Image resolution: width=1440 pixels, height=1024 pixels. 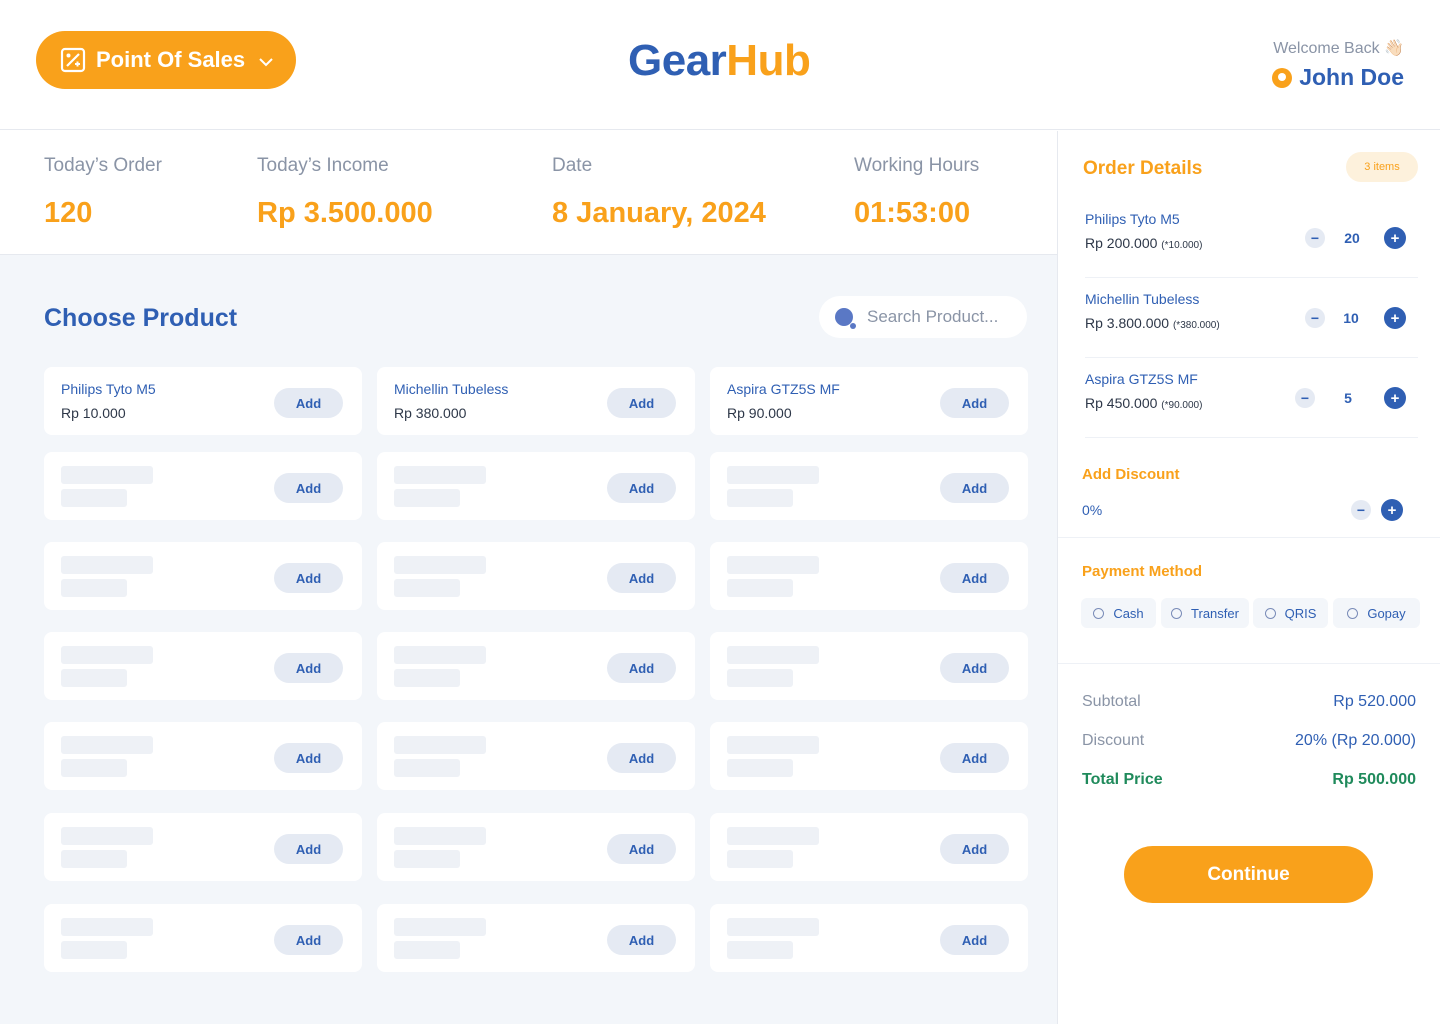 I want to click on product-name: Philips Tyto M5, so click(x=108, y=389).